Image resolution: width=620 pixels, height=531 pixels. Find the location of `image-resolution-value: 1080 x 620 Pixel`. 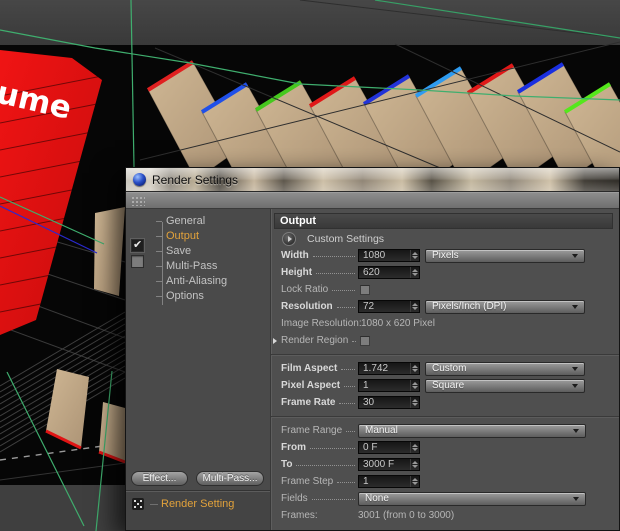

image-resolution-value: 1080 x 620 Pixel is located at coordinates (398, 323).